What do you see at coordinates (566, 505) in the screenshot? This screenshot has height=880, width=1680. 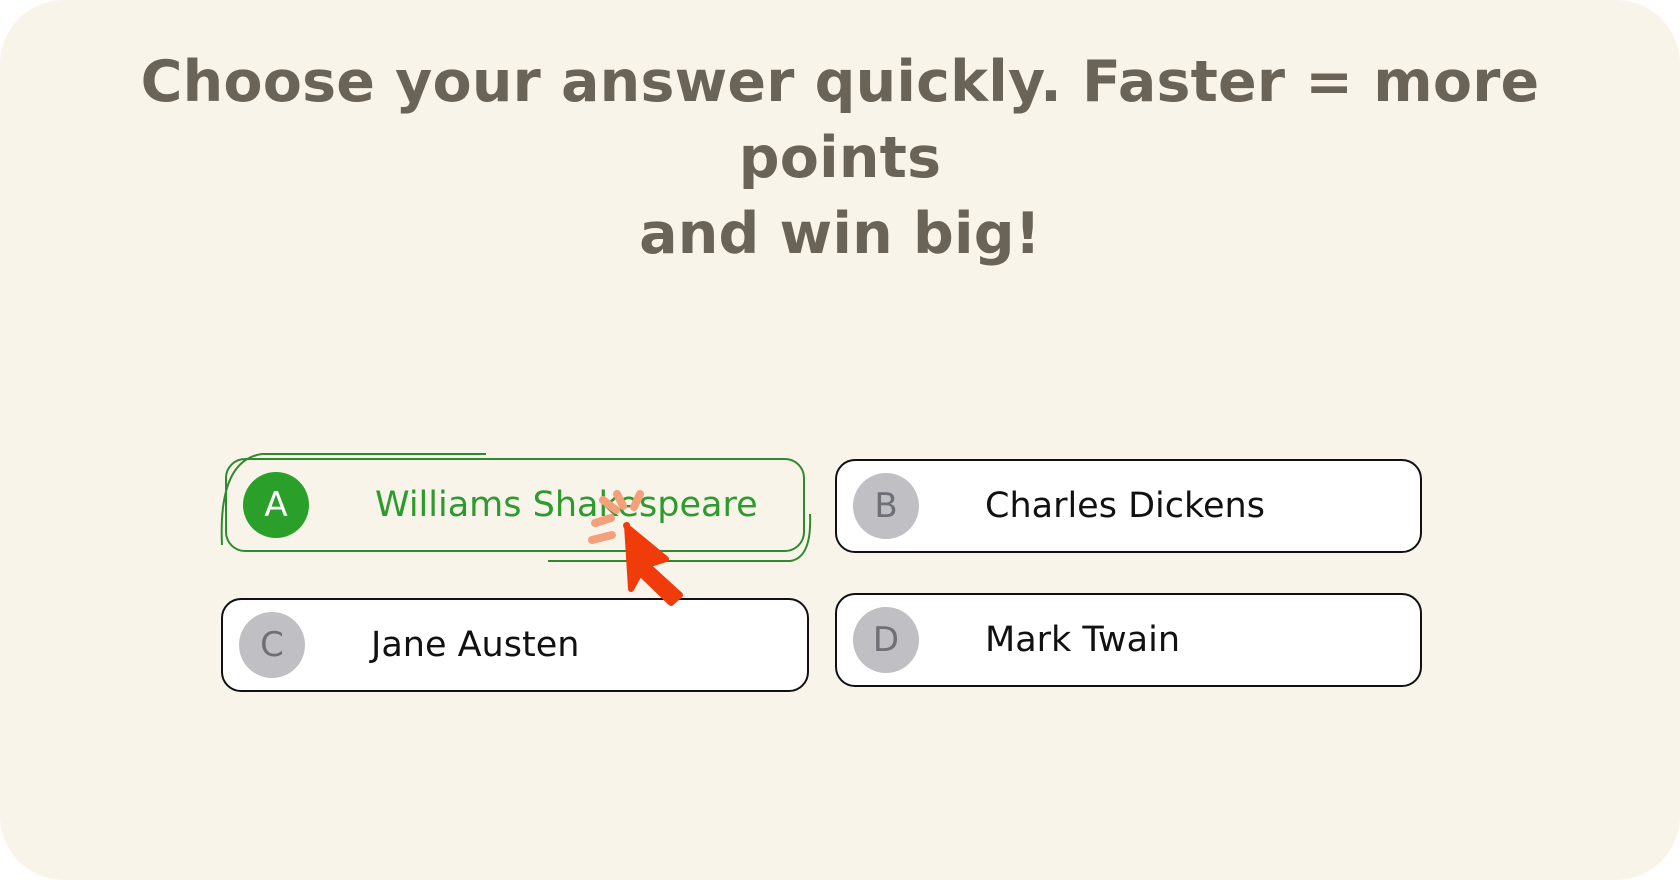 I see `option-label-a: Williams Shakespeare` at bounding box center [566, 505].